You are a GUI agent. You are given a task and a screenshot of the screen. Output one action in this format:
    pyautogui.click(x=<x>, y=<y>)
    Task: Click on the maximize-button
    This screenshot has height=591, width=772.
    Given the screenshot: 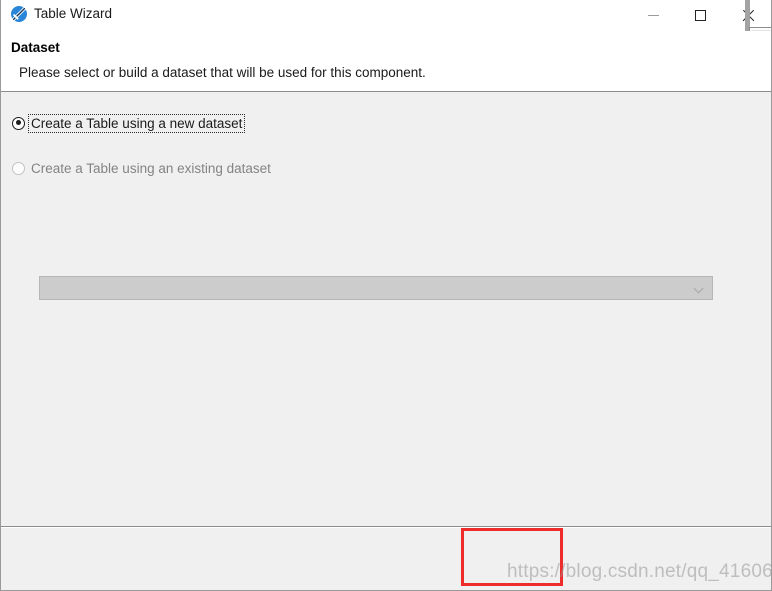 What is the action you would take?
    pyautogui.click(x=700, y=15)
    